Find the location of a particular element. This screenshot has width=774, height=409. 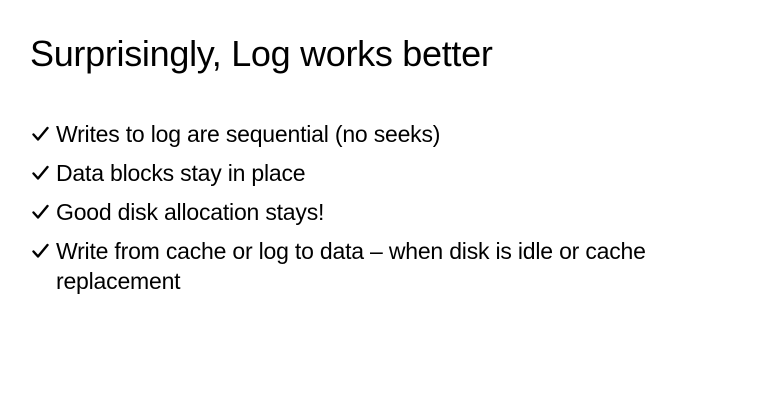

bullet-item: Writes to log are sequential (no seeks) is located at coordinates (392, 134).